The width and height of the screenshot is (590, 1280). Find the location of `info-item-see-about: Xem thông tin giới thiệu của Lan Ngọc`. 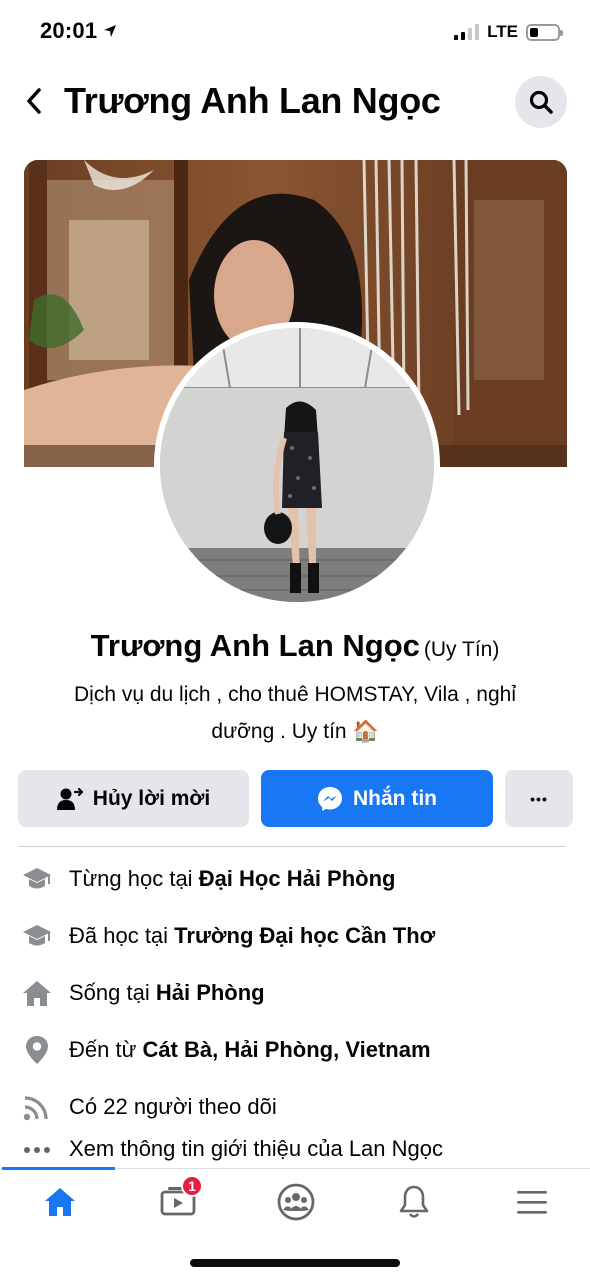

info-item-see-about: Xem thông tin giới thiệu của Lan Ngọc is located at coordinates (300, 1151).